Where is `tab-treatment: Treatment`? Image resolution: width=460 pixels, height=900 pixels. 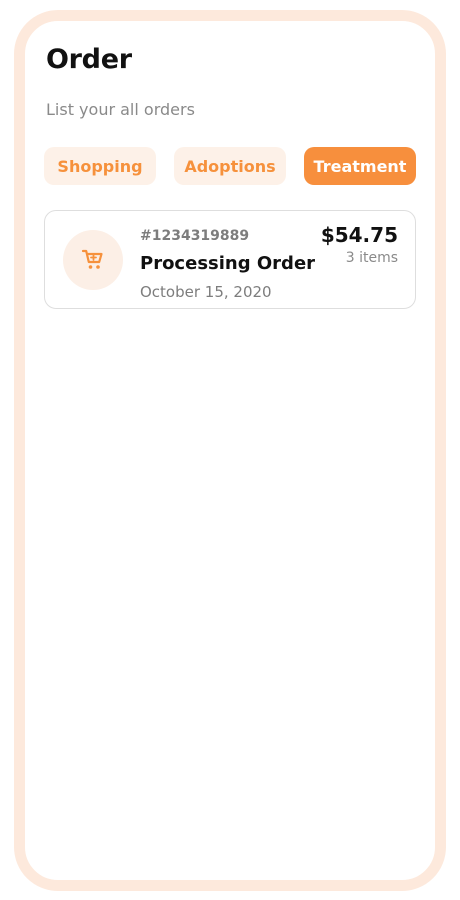 tab-treatment: Treatment is located at coordinates (360, 166).